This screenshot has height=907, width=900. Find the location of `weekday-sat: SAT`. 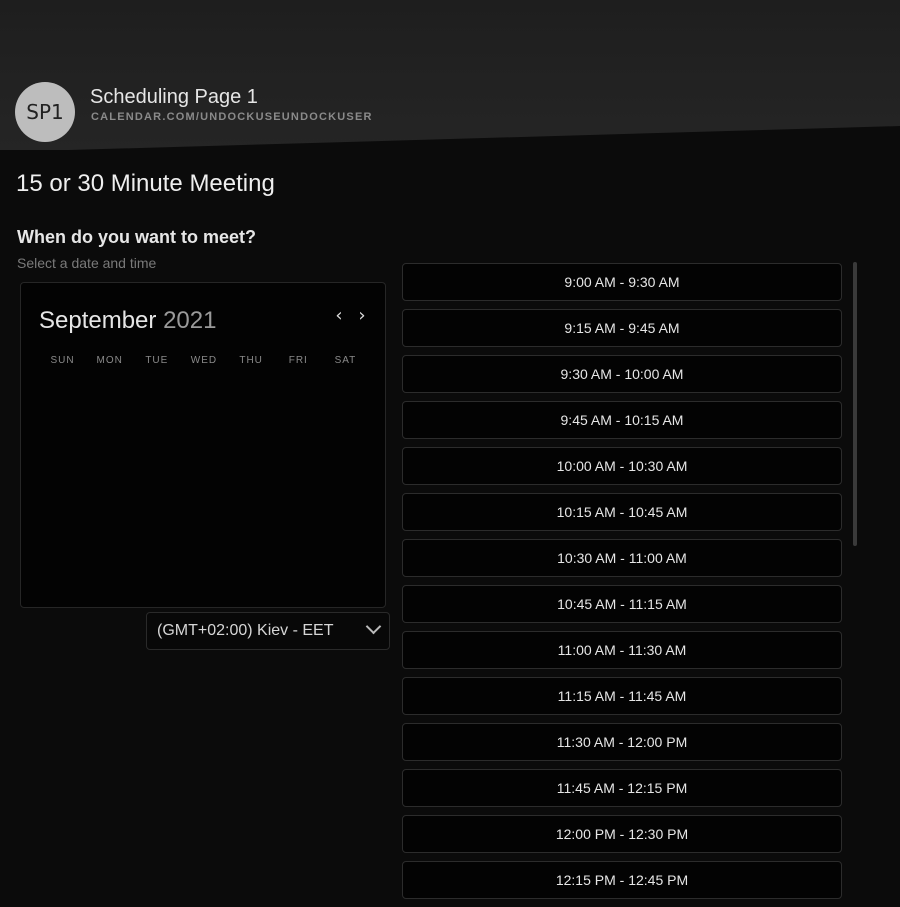

weekday-sat: SAT is located at coordinates (345, 360).